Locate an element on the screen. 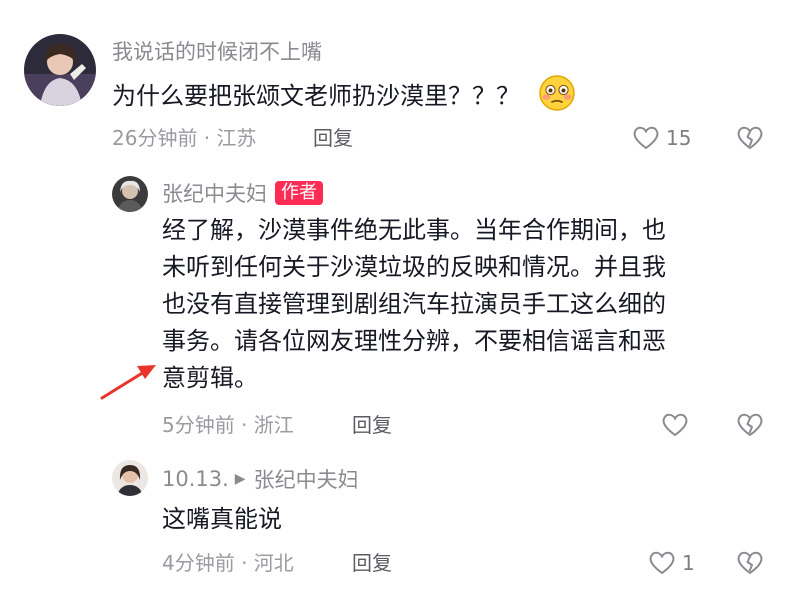  reply-text-line: 意剪辑。 is located at coordinates (210, 378).